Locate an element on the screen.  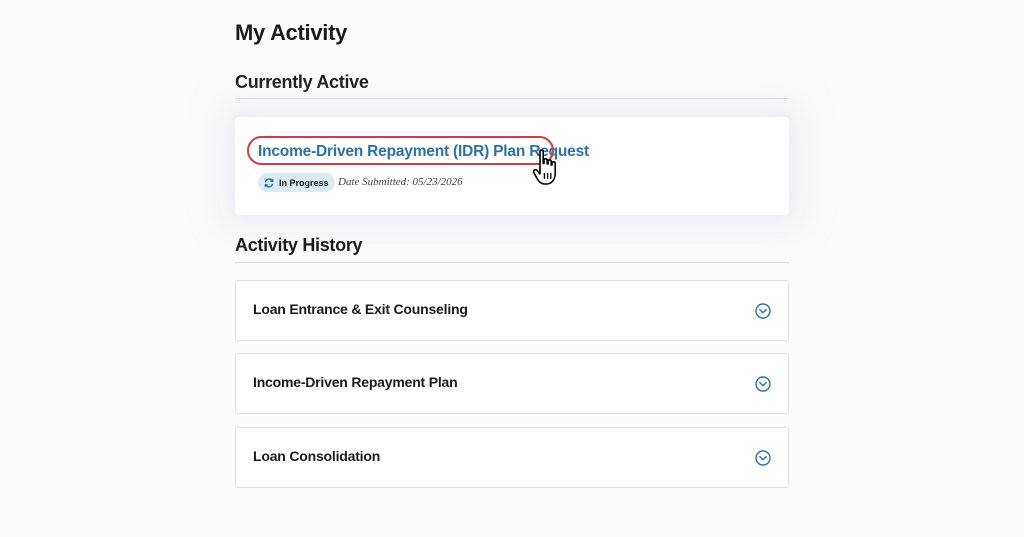
click-highlight-ring is located at coordinates (400, 150).